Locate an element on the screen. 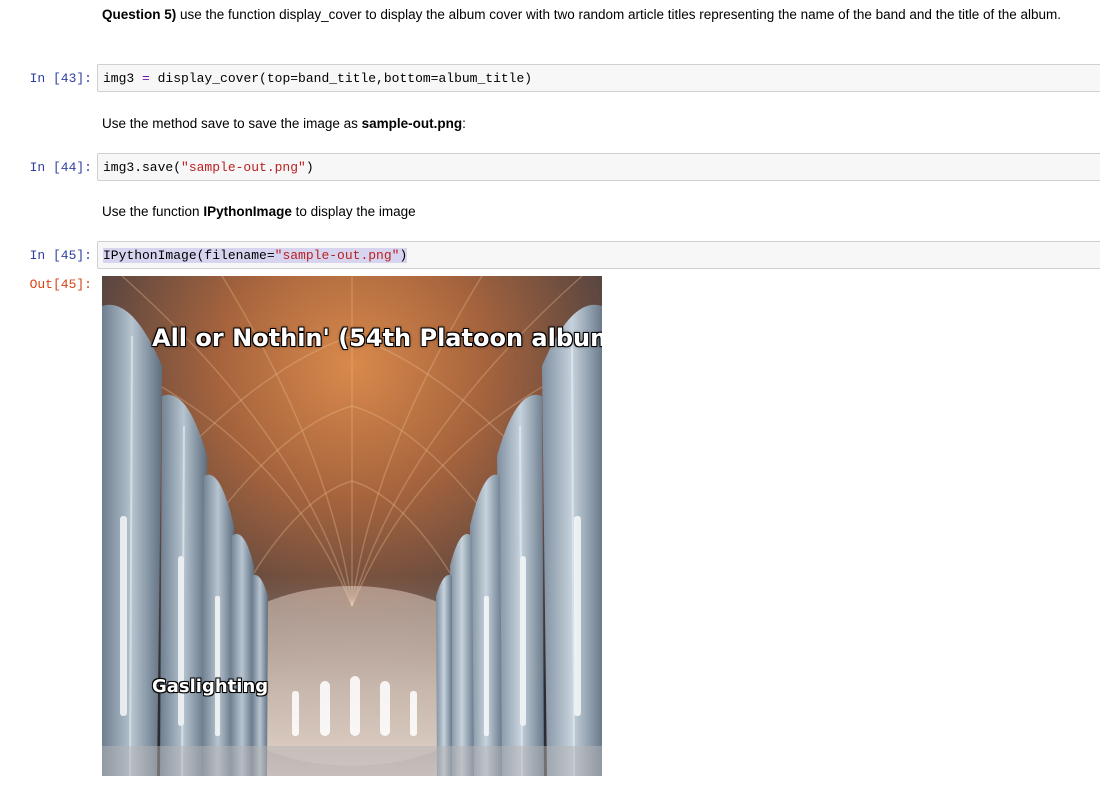 This screenshot has width=1100, height=785. input-prompt-44: In [44]: is located at coordinates (60, 167).